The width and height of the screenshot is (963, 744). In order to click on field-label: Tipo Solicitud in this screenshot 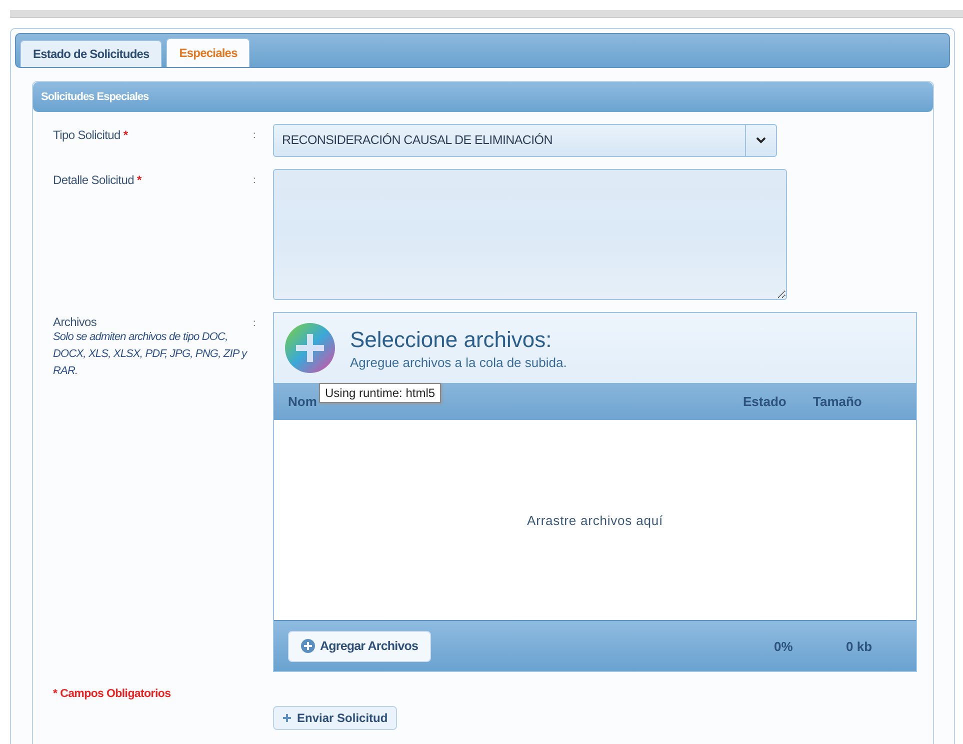, I will do `click(86, 135)`.